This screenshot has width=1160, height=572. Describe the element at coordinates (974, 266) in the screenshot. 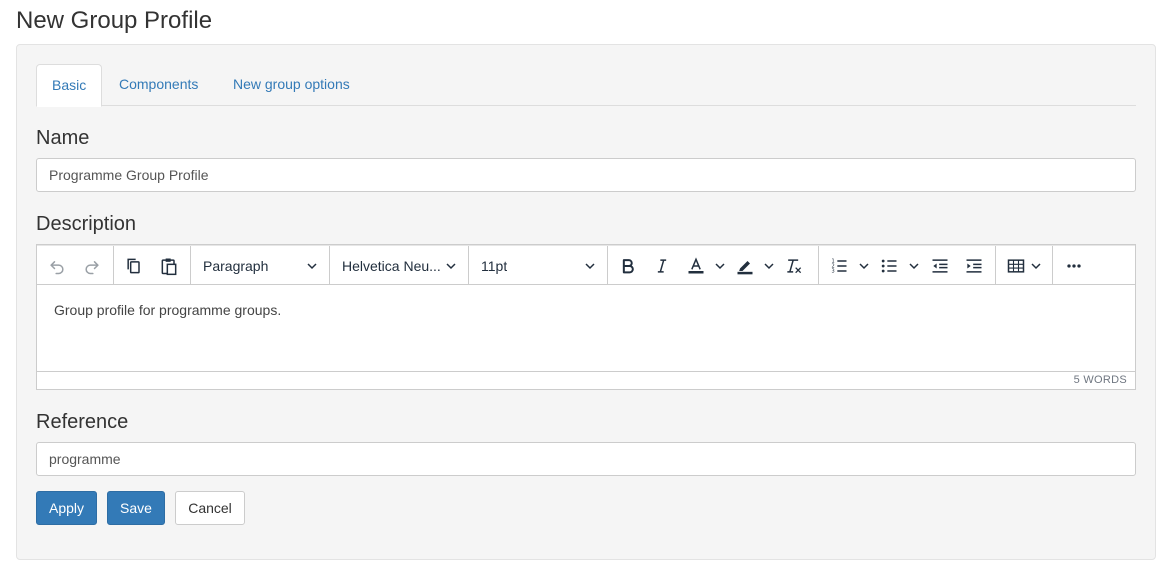

I see `indent-icon` at that location.